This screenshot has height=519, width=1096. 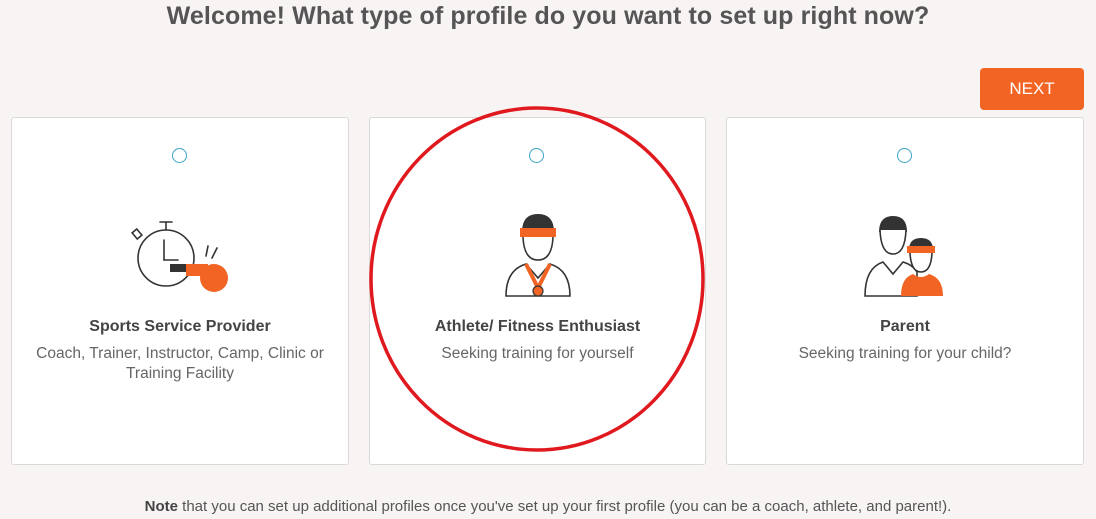 What do you see at coordinates (180, 326) in the screenshot?
I see `card-title: Sports Service Provider` at bounding box center [180, 326].